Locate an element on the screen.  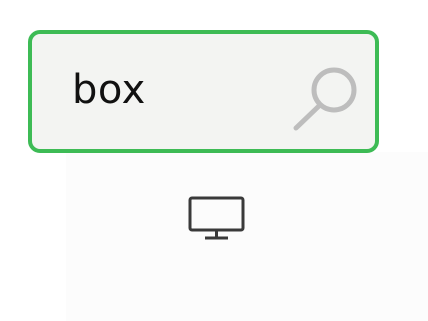
monitor-icon is located at coordinates (216, 218).